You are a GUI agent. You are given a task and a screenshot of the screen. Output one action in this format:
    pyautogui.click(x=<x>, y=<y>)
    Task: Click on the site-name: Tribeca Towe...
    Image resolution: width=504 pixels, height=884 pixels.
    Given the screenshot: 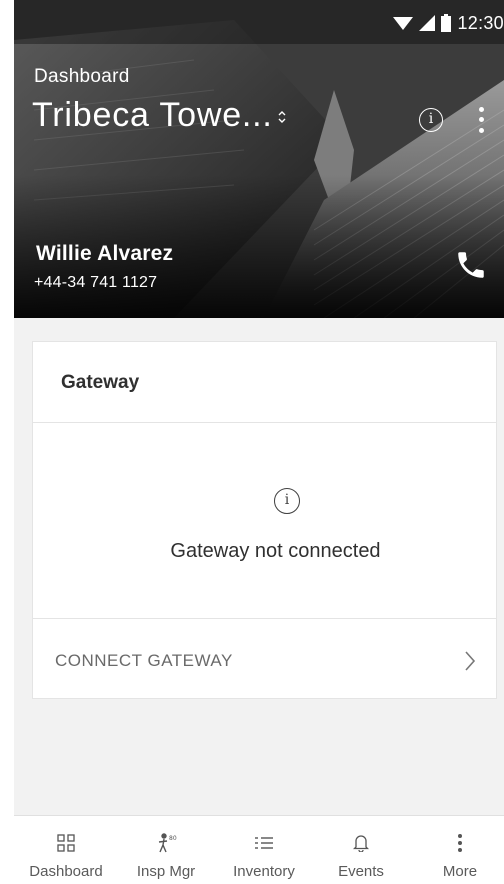 What is the action you would take?
    pyautogui.click(x=152, y=115)
    